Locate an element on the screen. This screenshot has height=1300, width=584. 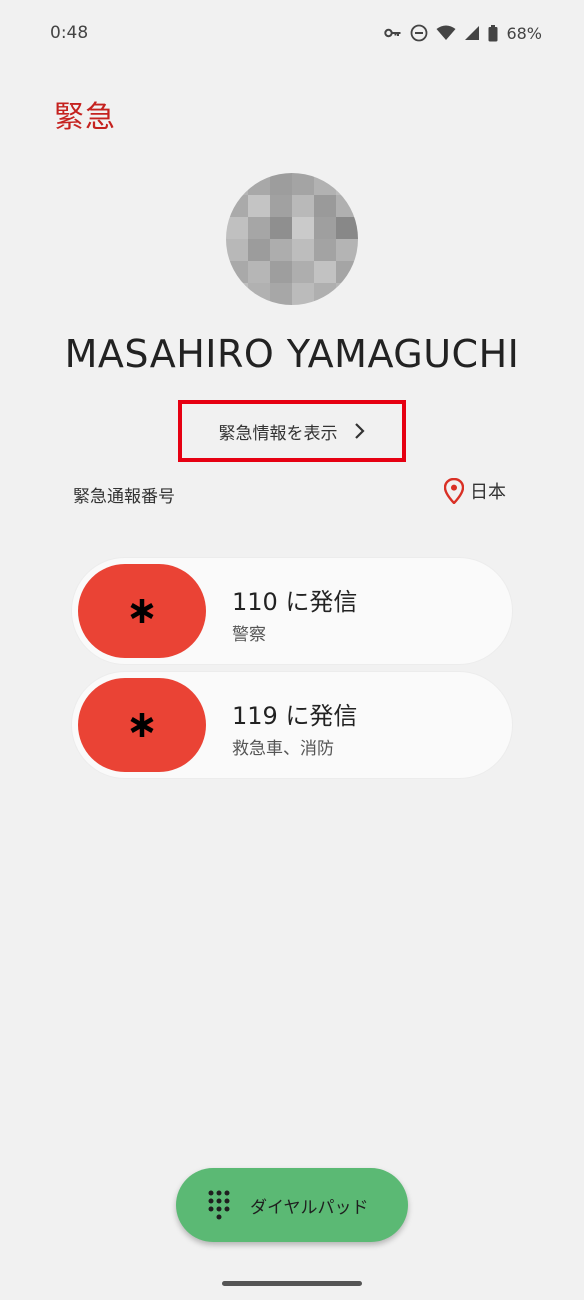
call-119-subtitle: 救急車、消防 is located at coordinates (283, 749).